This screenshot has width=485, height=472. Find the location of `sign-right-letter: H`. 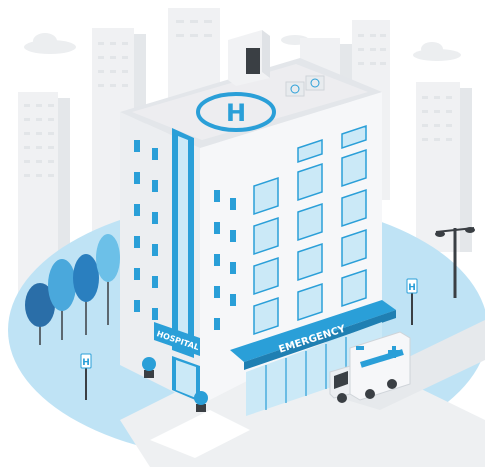

sign-right-letter: H is located at coordinates (412, 288).